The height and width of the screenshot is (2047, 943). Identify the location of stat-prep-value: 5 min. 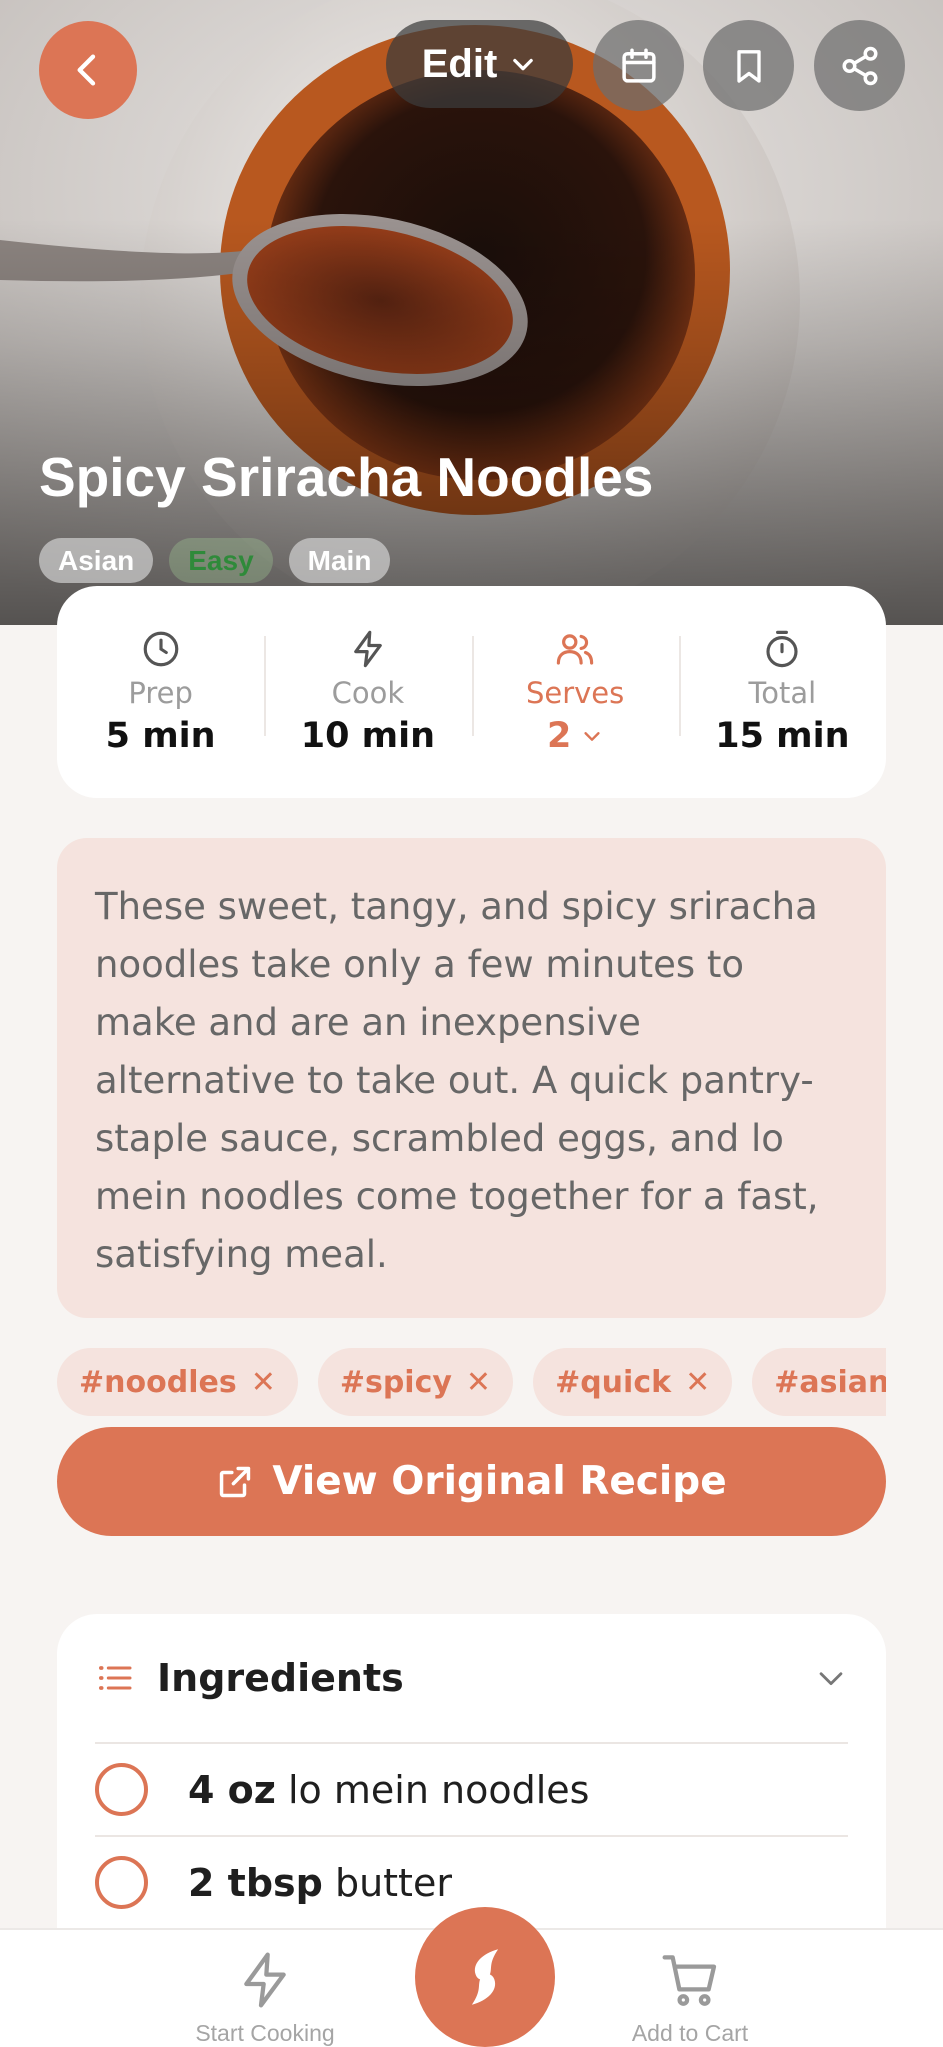
(160, 736).